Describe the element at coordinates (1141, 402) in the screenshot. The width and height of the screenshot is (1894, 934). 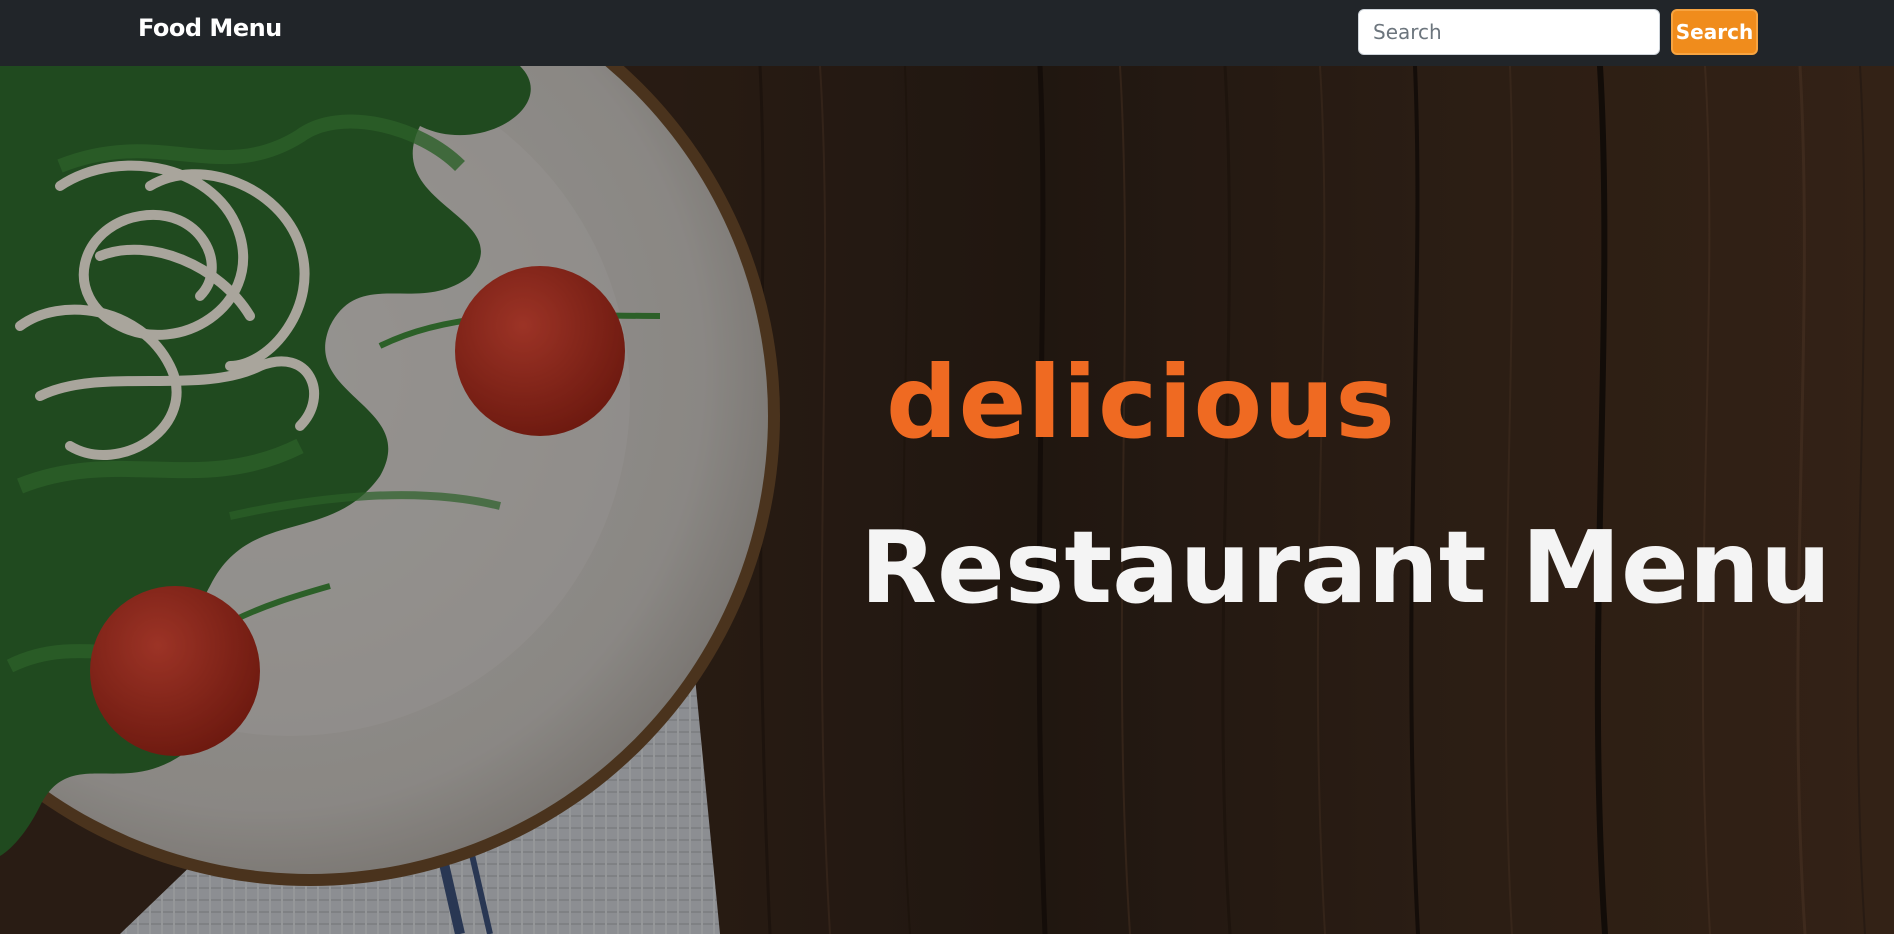
I see `hero-tagline: delicious` at that location.